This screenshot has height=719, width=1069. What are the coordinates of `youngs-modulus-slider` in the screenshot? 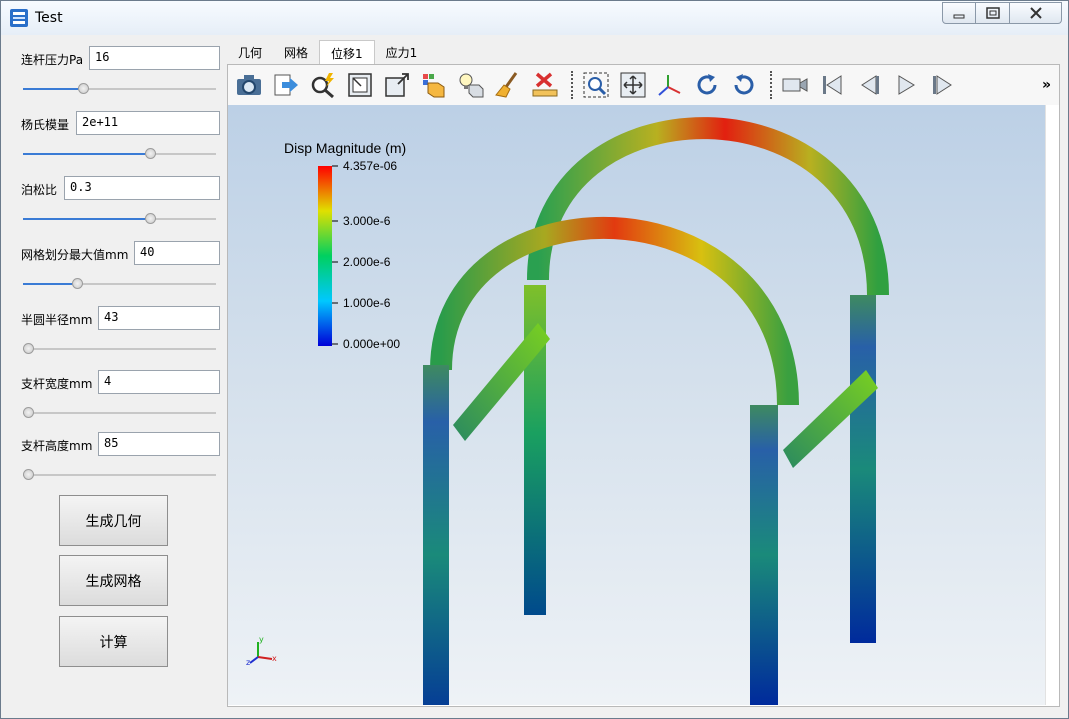 It's located at (119, 154).